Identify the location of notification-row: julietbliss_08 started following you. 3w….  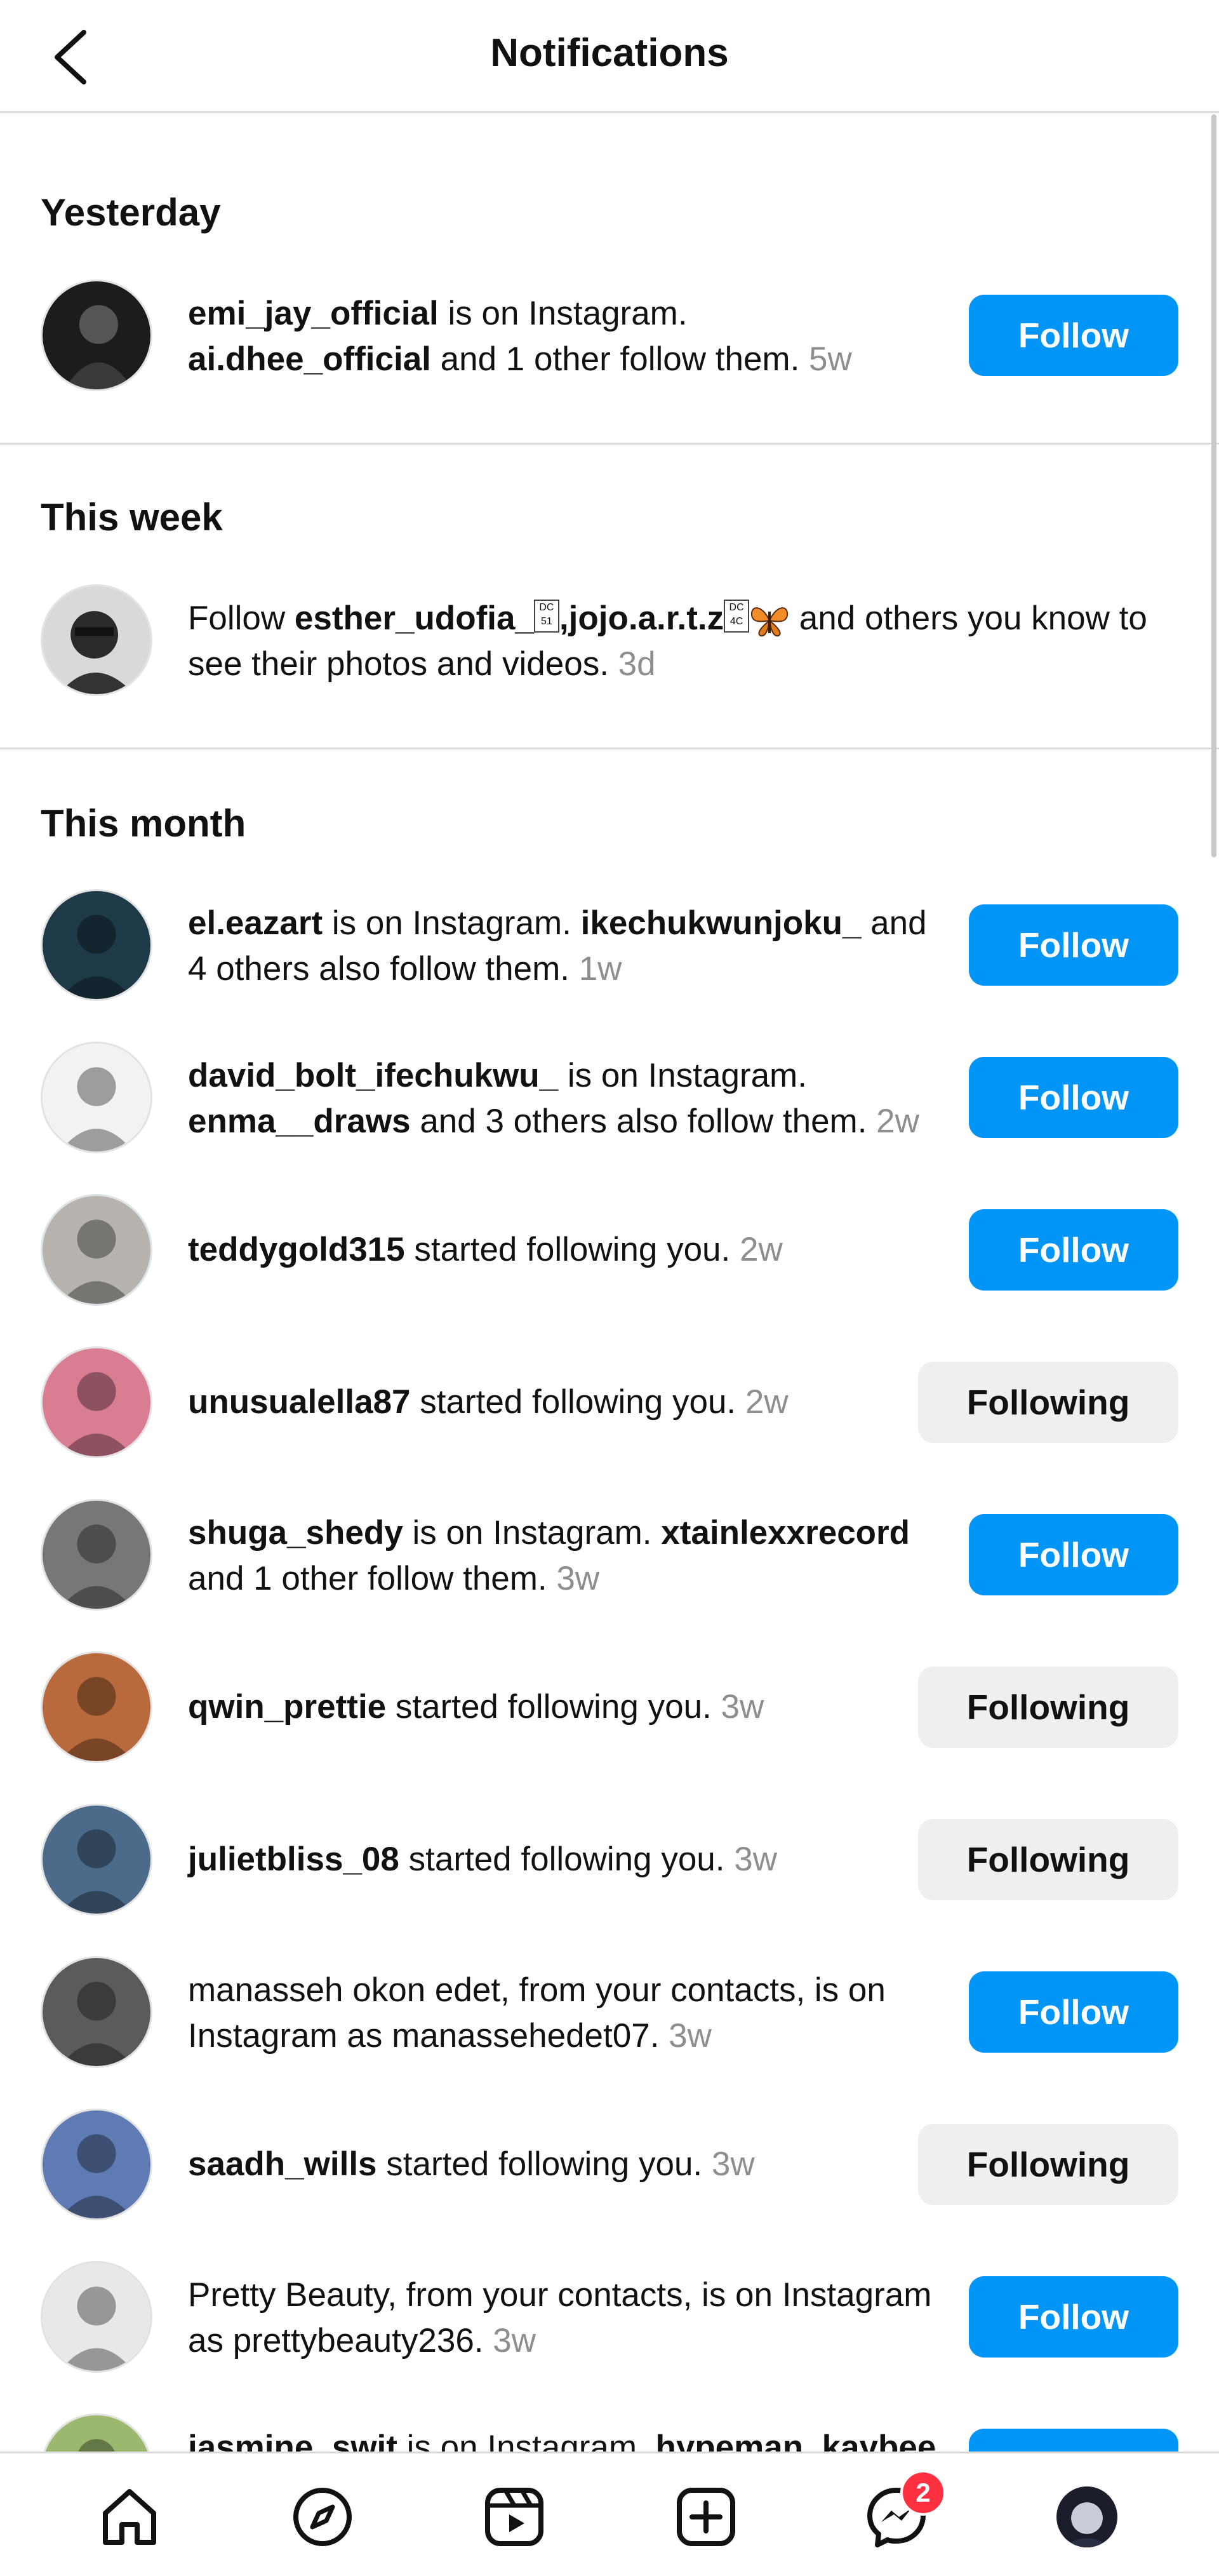
(609, 1859).